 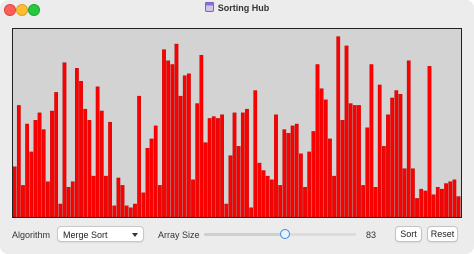 I want to click on array-size-slider, so click(x=280, y=234).